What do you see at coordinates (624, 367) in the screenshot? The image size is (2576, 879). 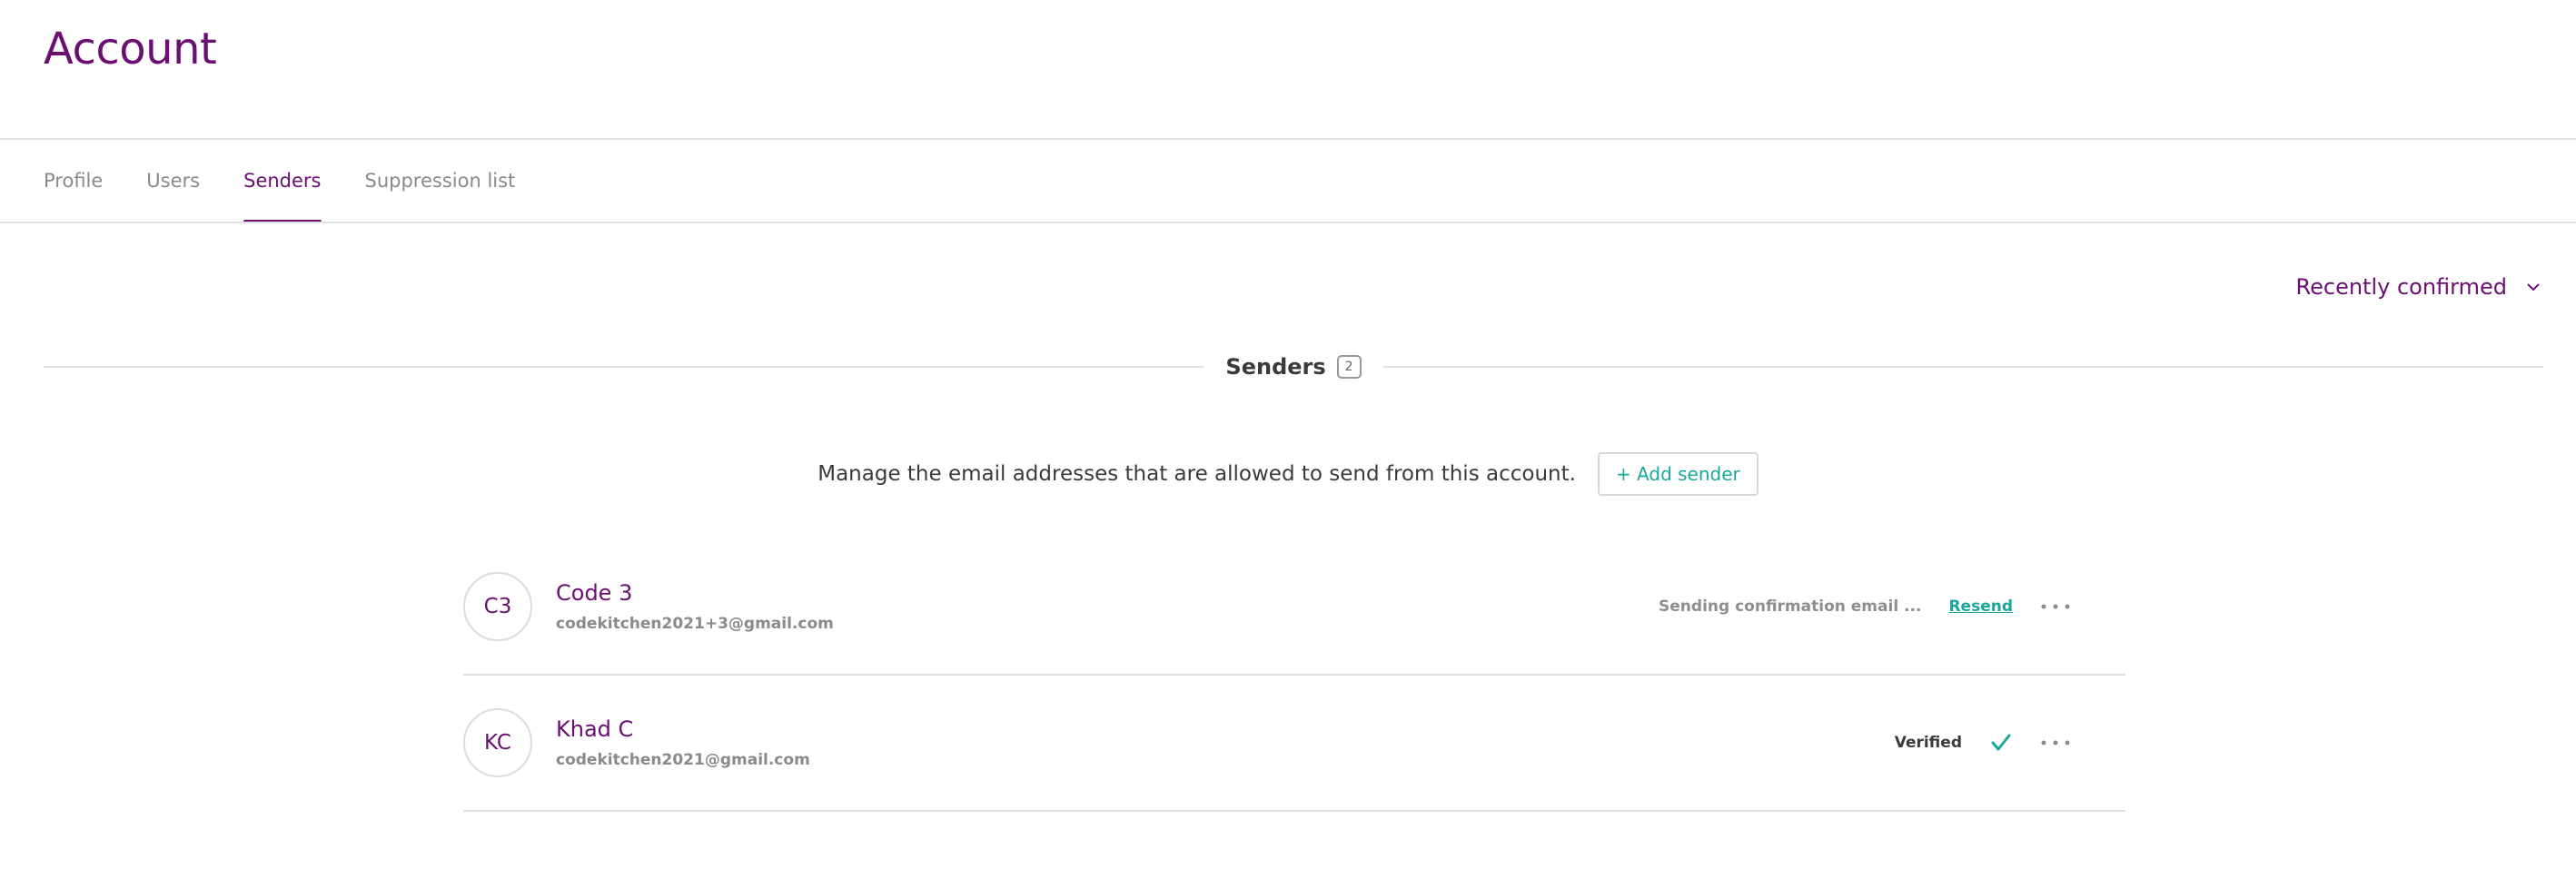 I see `heading-divider-left` at bounding box center [624, 367].